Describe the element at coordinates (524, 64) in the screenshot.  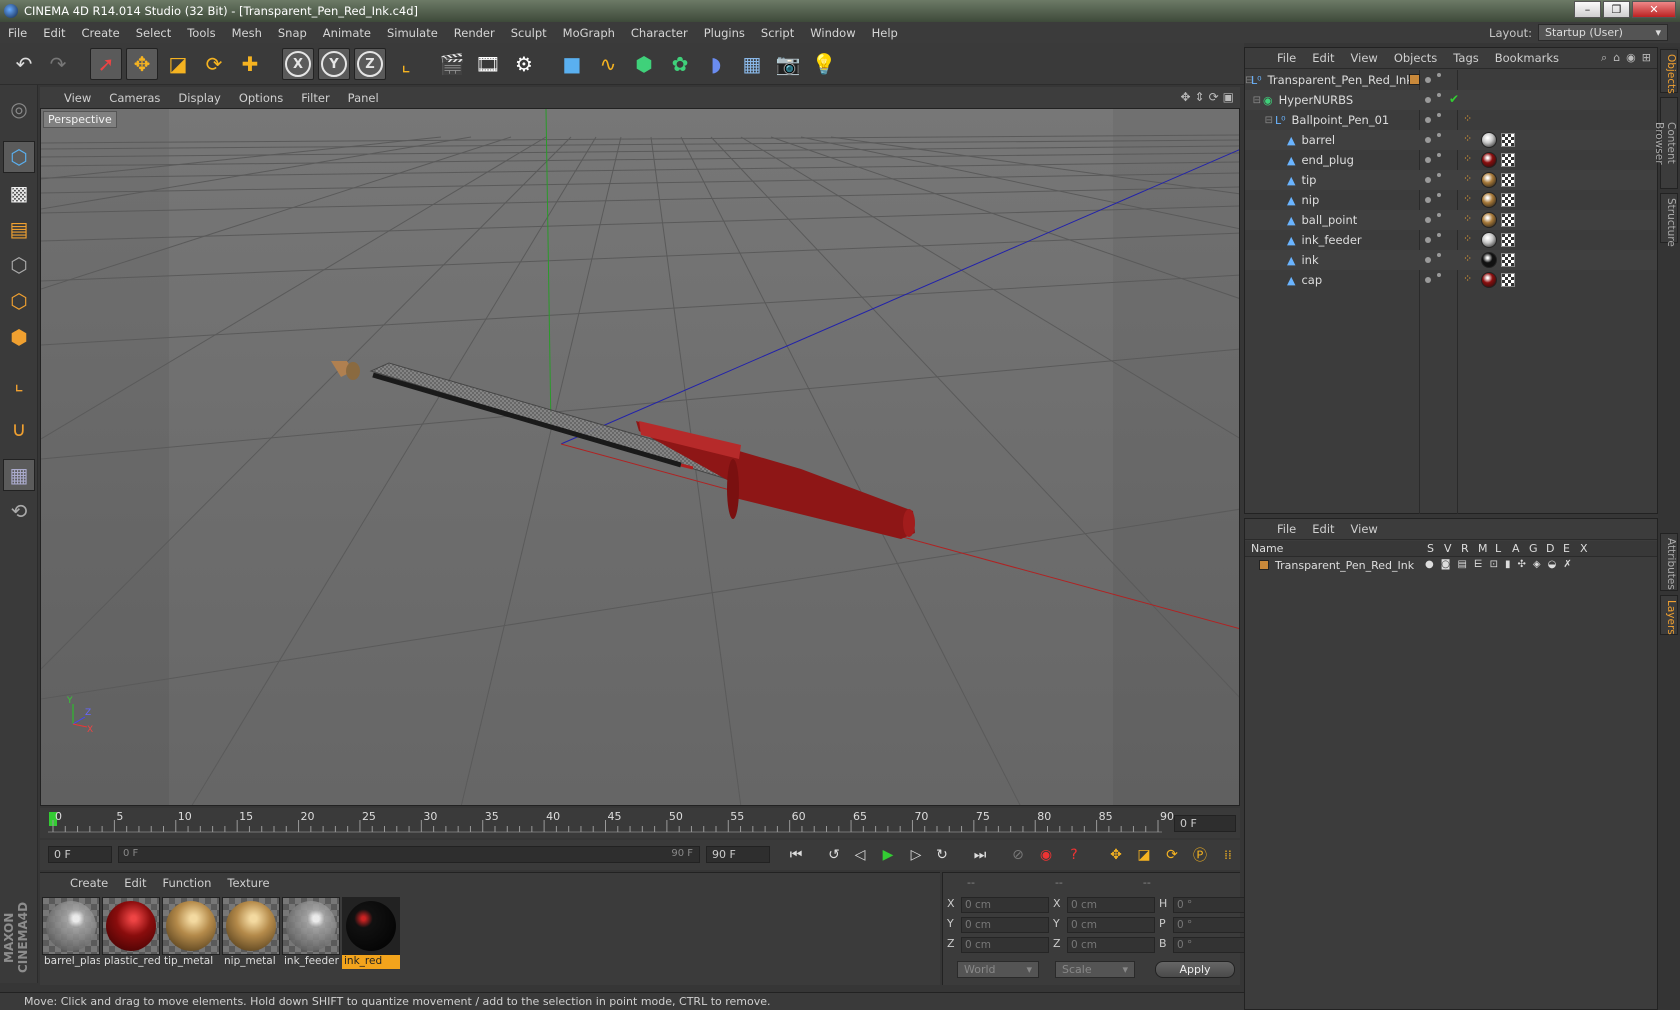
I see `render-settings-icon: ⚙` at that location.